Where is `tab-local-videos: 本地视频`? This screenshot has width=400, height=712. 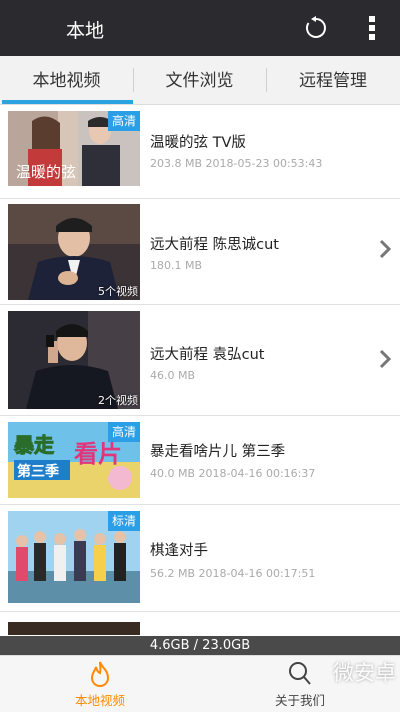
tab-local-videos: 本地视频 is located at coordinates (66, 80).